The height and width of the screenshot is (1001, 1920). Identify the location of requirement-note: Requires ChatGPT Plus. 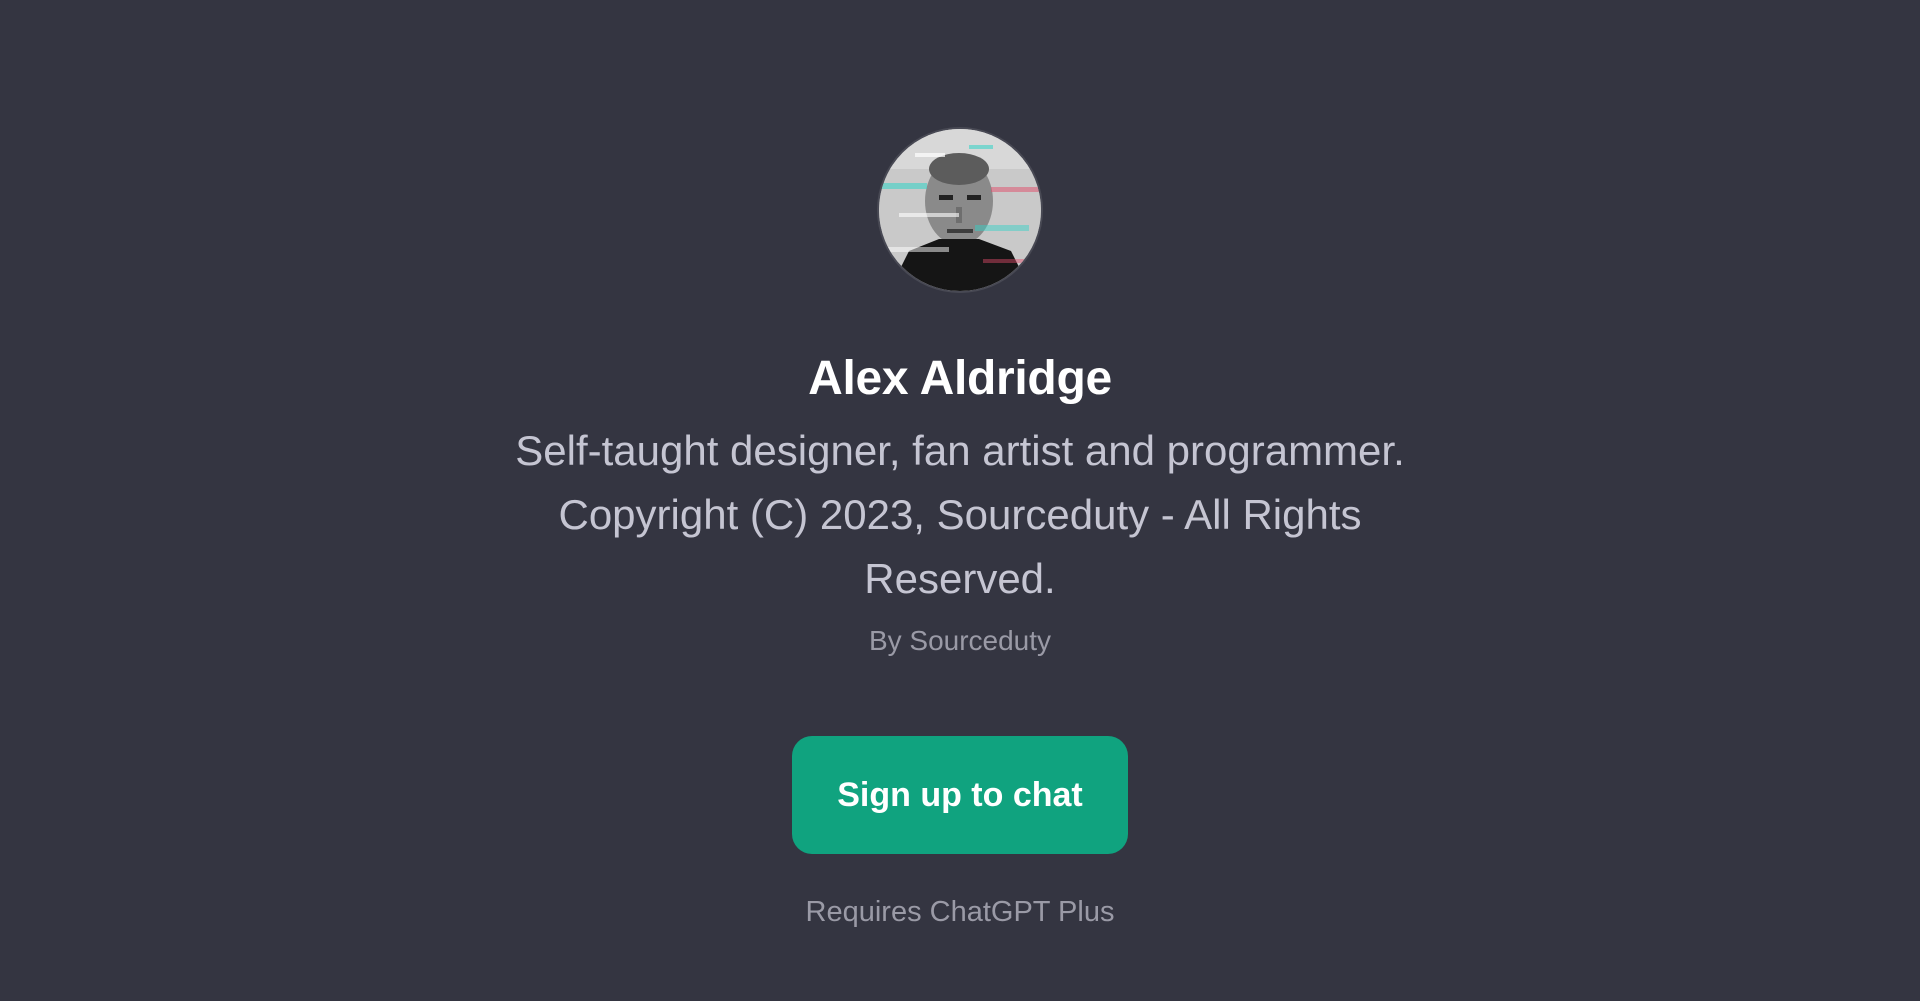
(960, 912).